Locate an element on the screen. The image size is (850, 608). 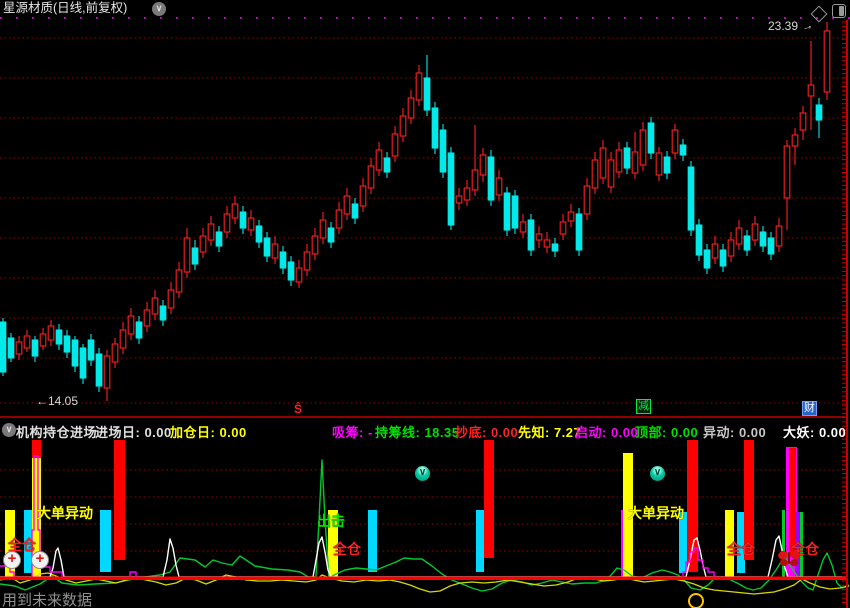
indicator-field-8: 顶部: 0.00 is located at coordinates (667, 432).